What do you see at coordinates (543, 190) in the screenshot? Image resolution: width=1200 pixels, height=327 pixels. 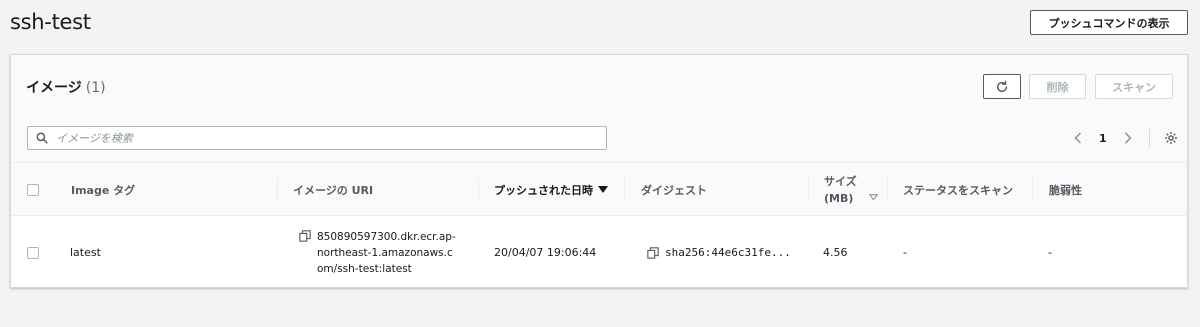 I see `column-pushed-at-label: プッシュされた日時` at bounding box center [543, 190].